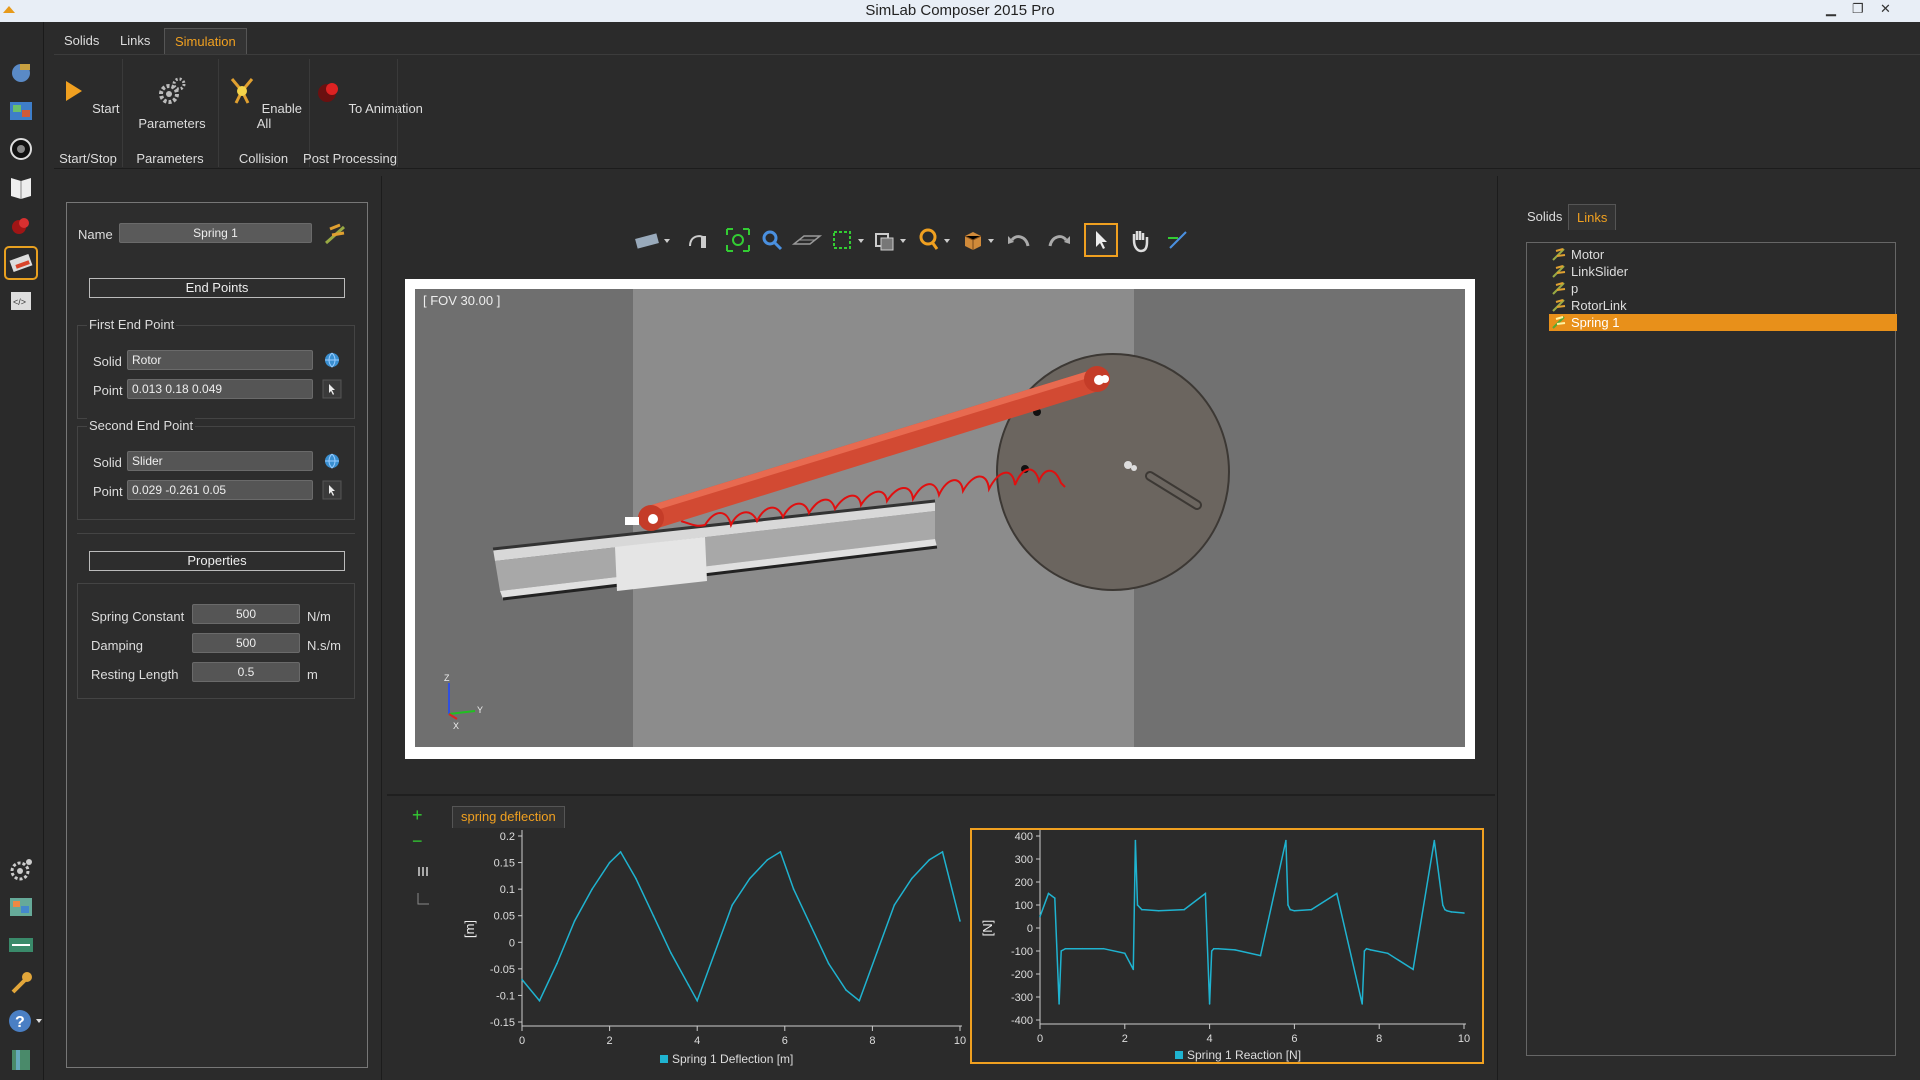 This screenshot has width=1920, height=1080. Describe the element at coordinates (220, 461) in the screenshot. I see `second-solid-field: Slider` at that location.